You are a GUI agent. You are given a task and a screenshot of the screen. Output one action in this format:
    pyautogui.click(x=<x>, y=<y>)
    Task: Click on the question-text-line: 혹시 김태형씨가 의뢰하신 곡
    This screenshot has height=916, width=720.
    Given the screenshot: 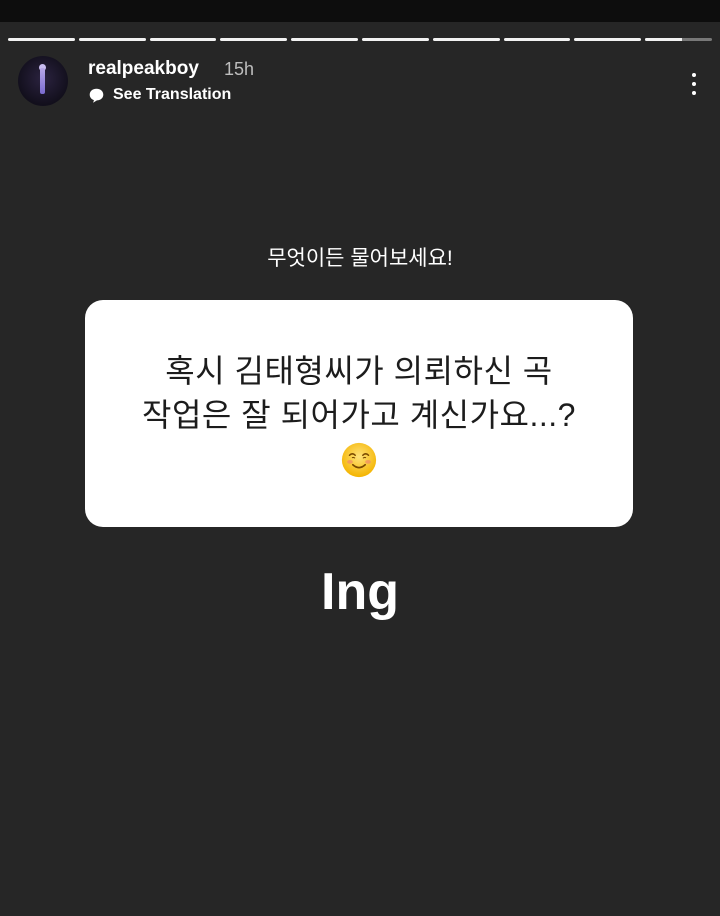 What is the action you would take?
    pyautogui.click(x=359, y=370)
    